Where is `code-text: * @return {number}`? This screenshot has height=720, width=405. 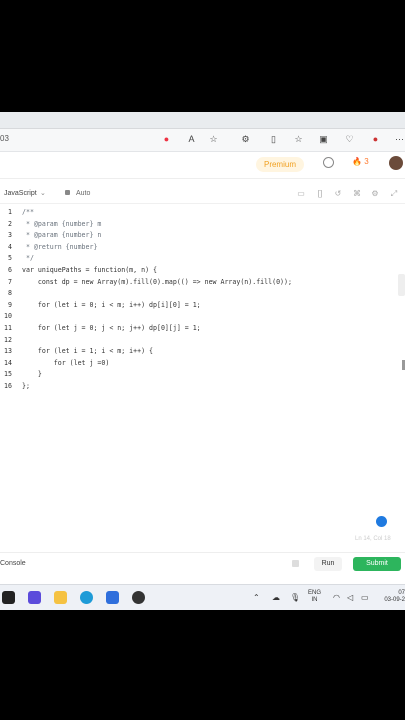
code-text: * @return {number} is located at coordinates (59, 247).